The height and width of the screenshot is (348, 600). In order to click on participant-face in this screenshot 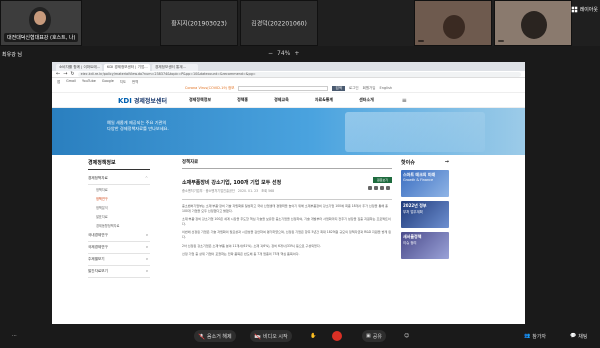, I will do `click(40, 18)`.